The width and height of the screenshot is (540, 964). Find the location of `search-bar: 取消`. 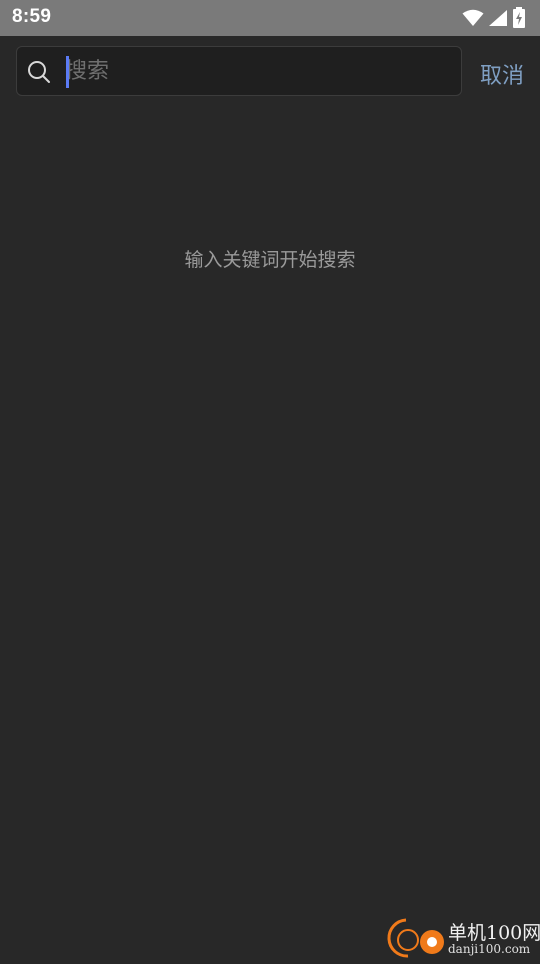

search-bar: 取消 is located at coordinates (270, 72).